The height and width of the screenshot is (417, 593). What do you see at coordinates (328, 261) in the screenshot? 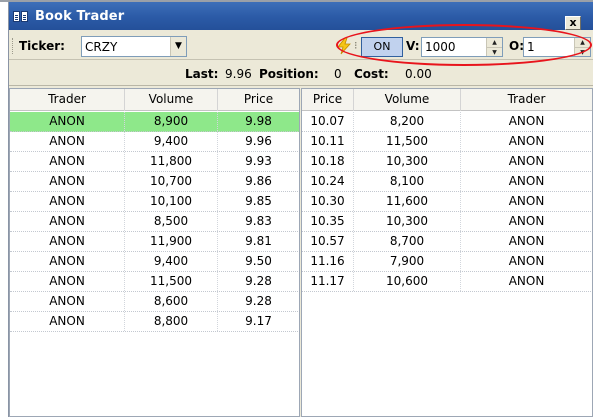
I see `table-cell: 11.16` at bounding box center [328, 261].